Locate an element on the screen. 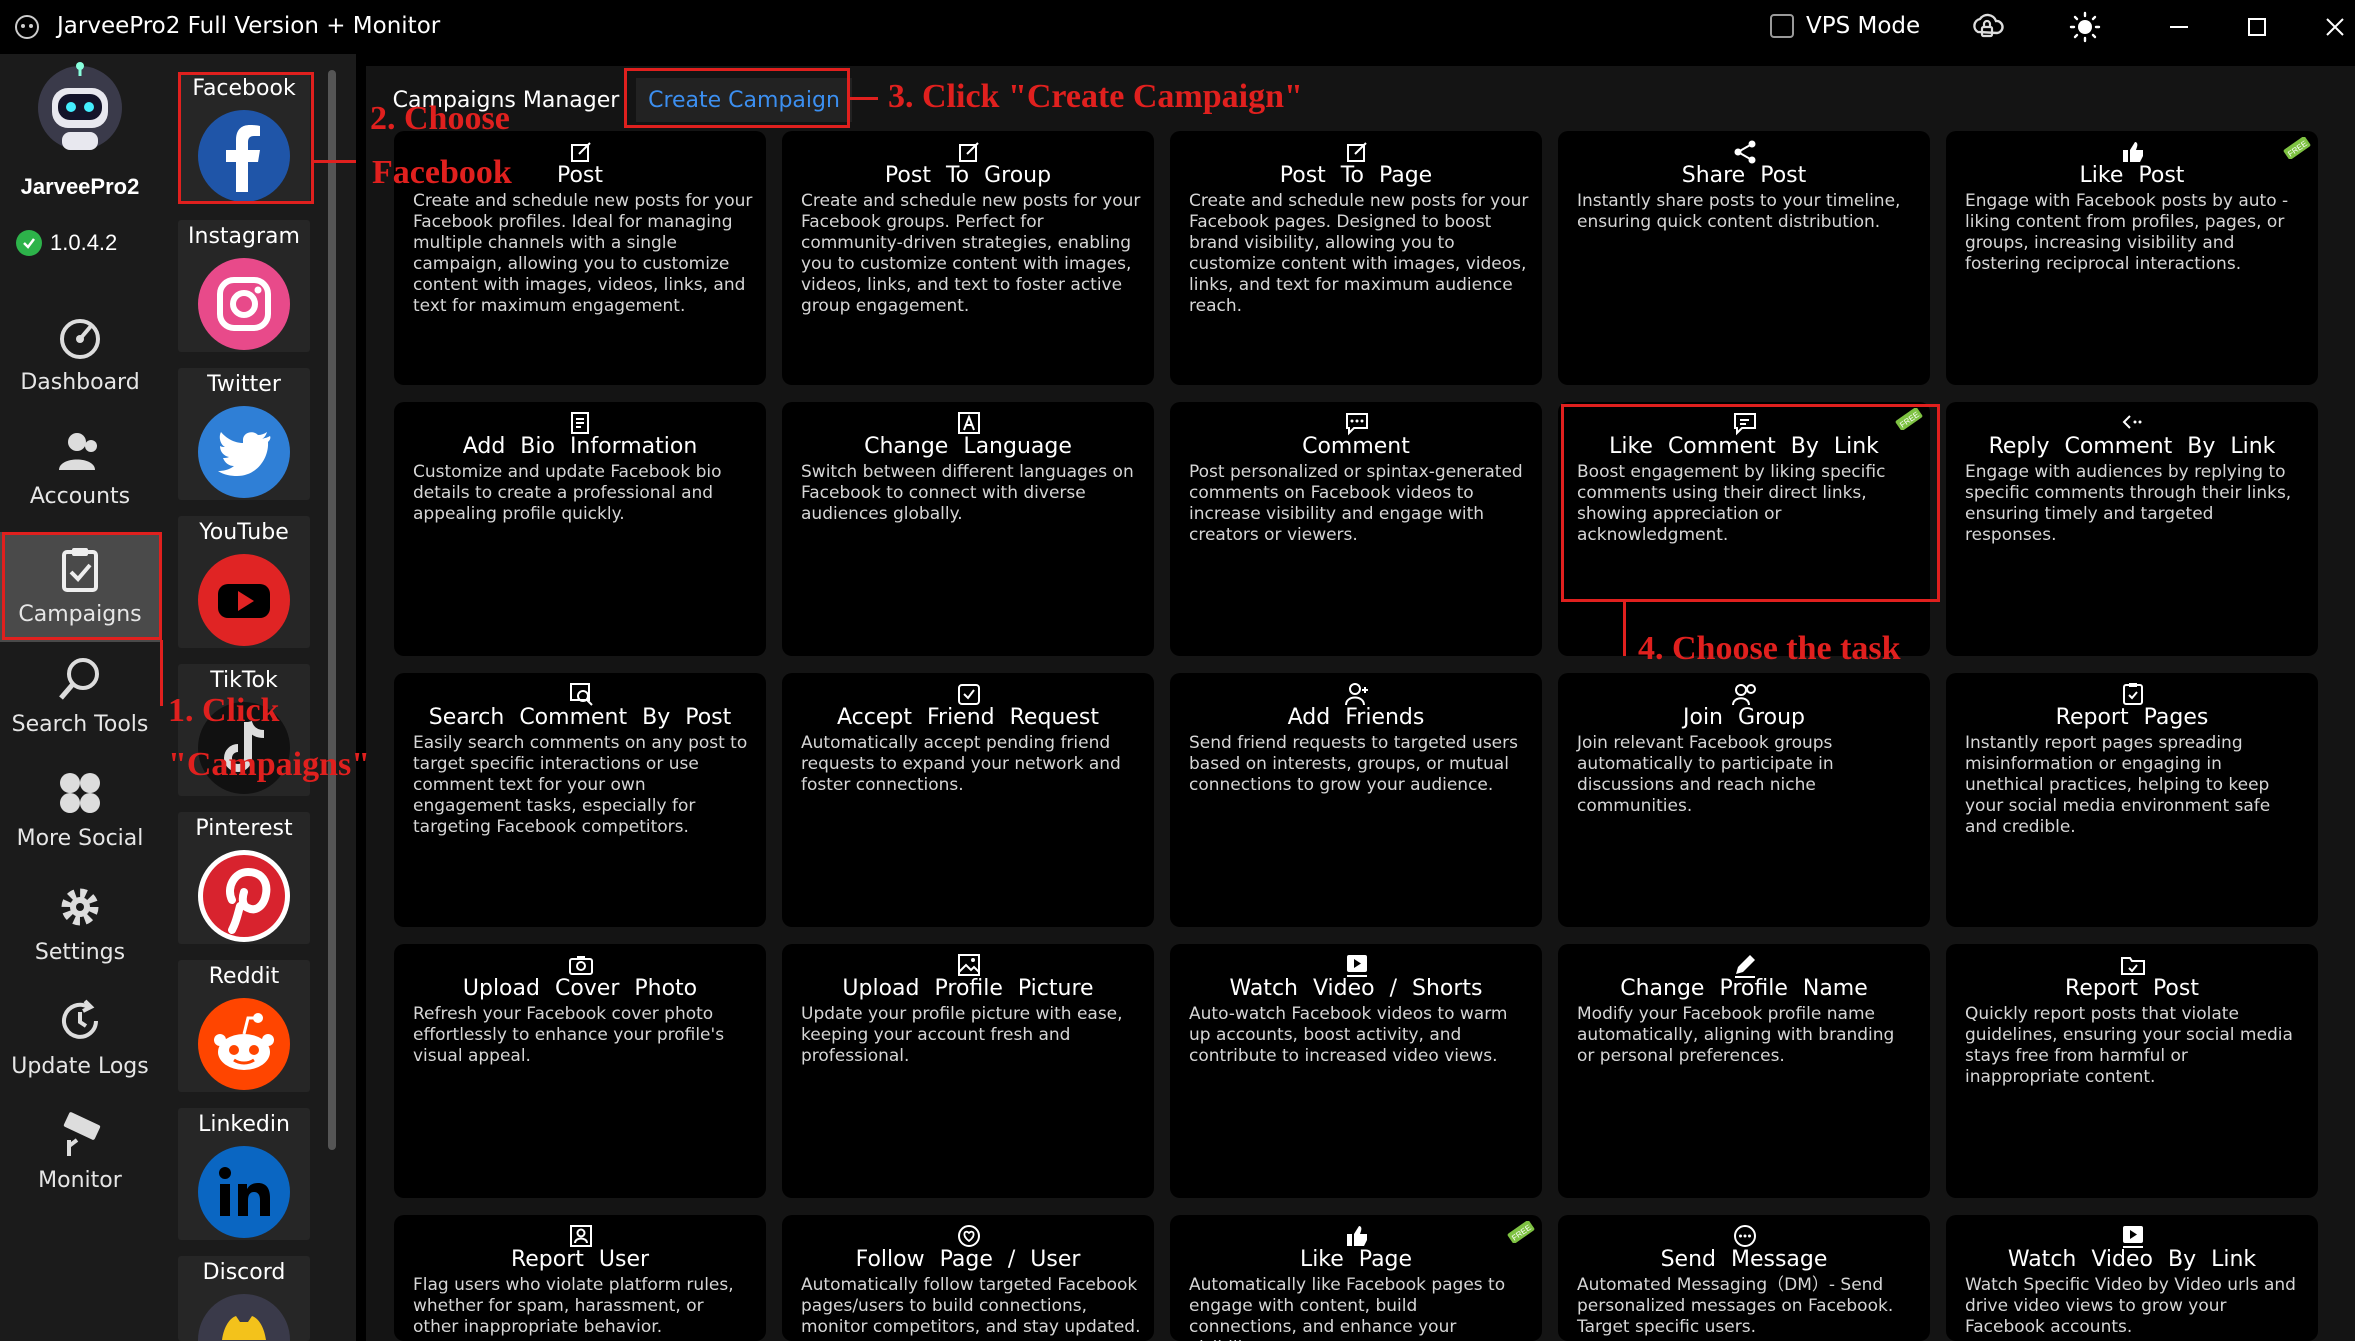 Image resolution: width=2355 pixels, height=1341 pixels. vps-mode-toggle: VPS Mode is located at coordinates (1845, 26).